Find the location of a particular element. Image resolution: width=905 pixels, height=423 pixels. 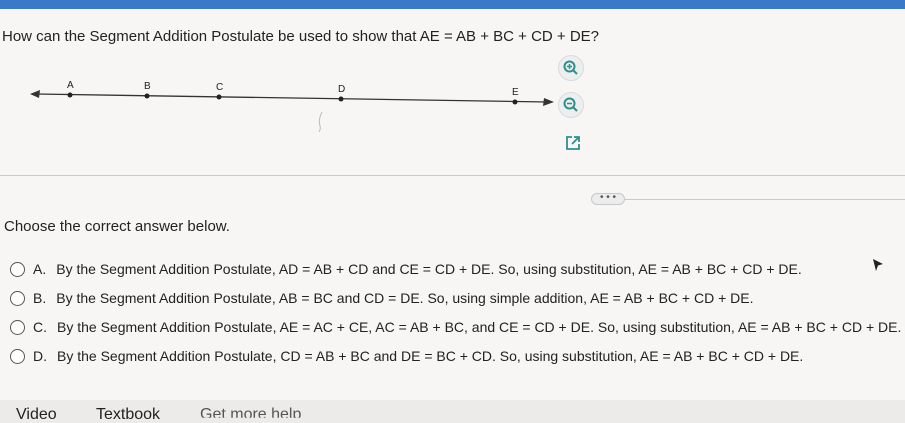

section-divider is located at coordinates (452, 175).